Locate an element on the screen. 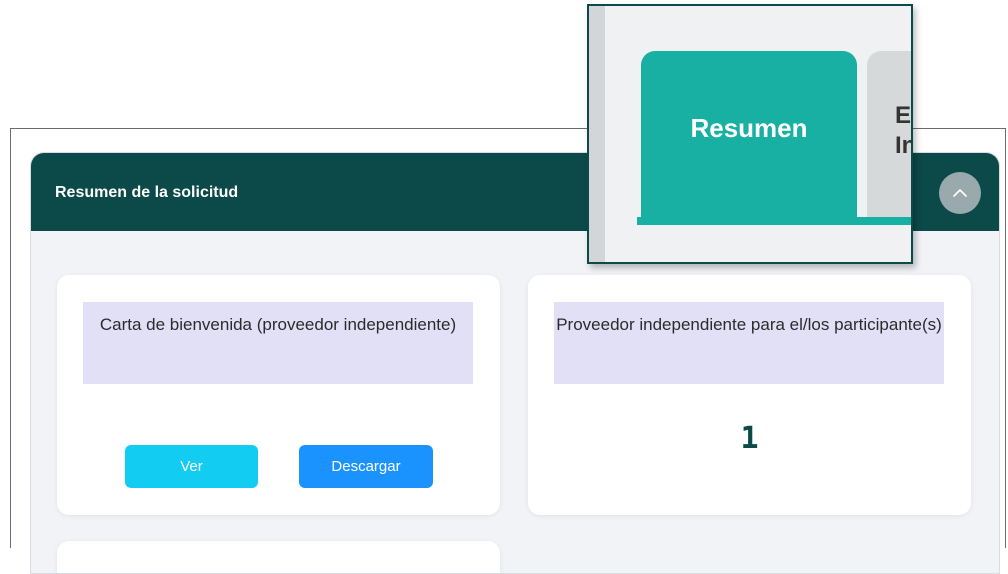 Image resolution: width=1008 pixels, height=574 pixels. next-card-partial is located at coordinates (278, 557).